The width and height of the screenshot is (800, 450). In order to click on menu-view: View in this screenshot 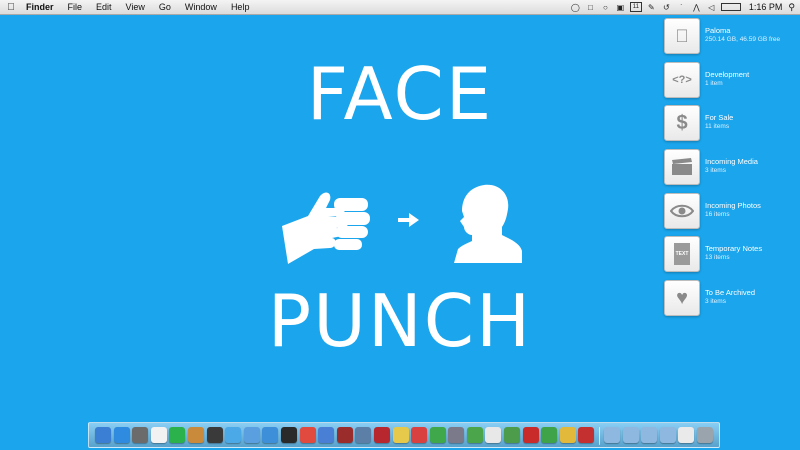, I will do `click(135, 7)`.